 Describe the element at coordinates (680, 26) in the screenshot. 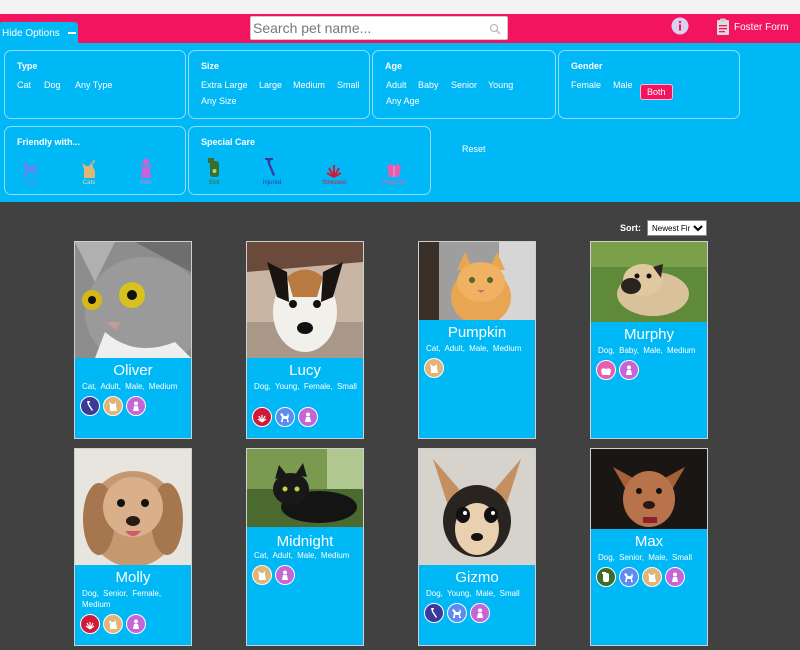

I see `info-icon` at that location.